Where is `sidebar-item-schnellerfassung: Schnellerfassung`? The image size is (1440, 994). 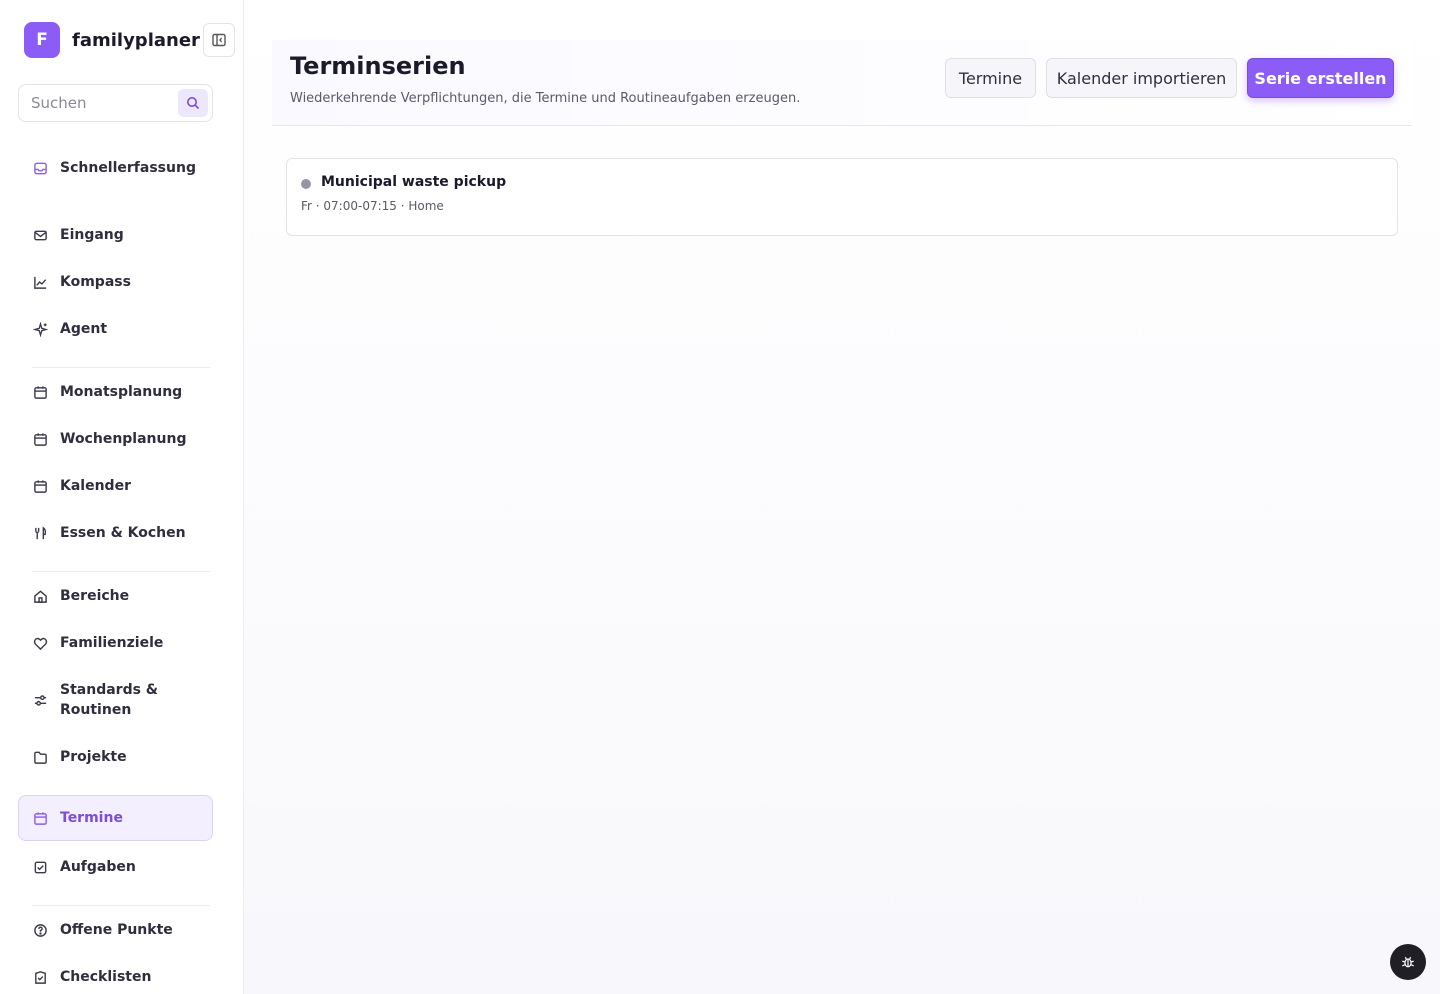 sidebar-item-schnellerfassung: Schnellerfassung is located at coordinates (115, 168).